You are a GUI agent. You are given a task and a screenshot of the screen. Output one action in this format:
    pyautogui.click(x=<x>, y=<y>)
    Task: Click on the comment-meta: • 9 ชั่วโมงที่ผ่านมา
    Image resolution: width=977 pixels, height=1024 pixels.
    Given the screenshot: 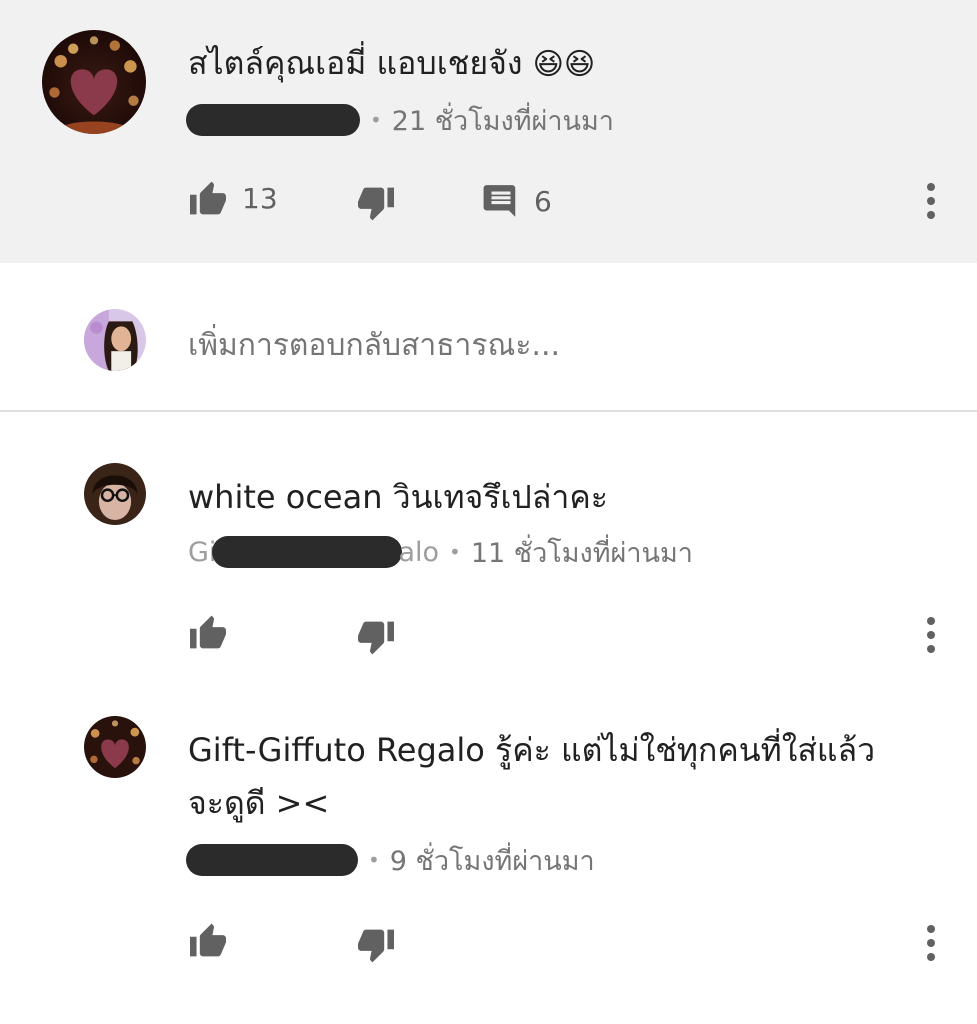 What is the action you would take?
    pyautogui.click(x=390, y=860)
    